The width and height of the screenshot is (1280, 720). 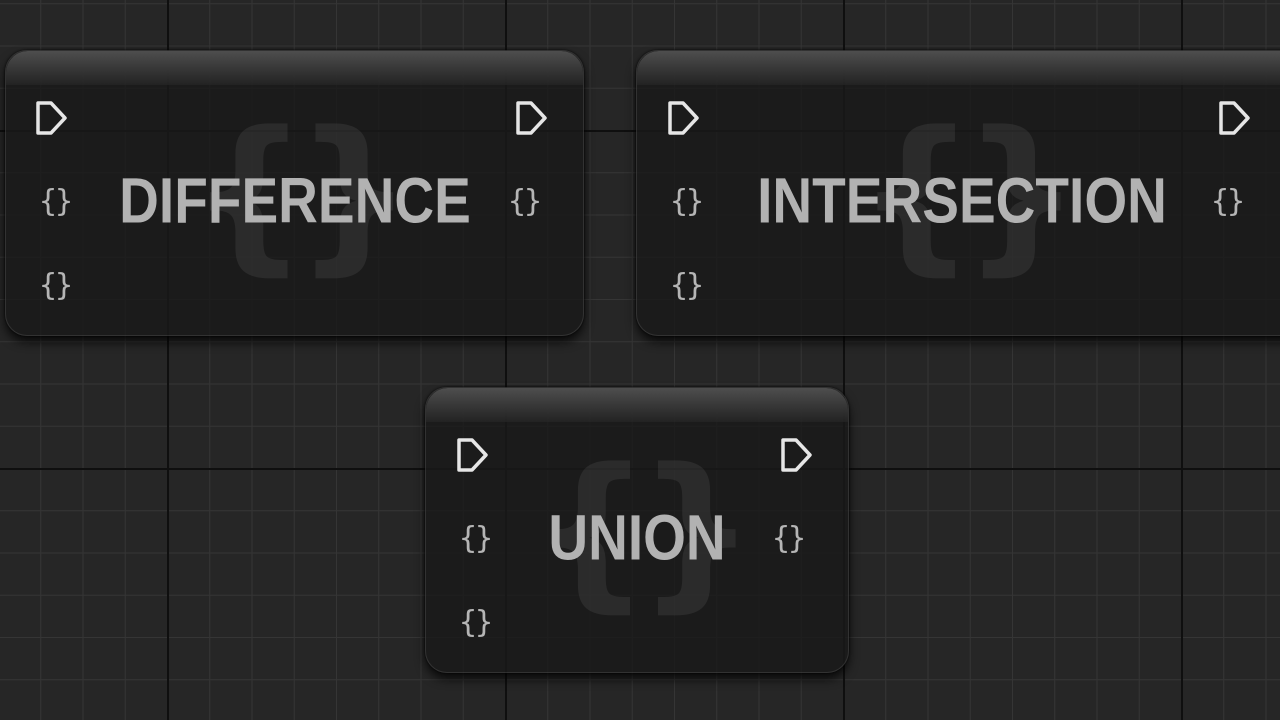 What do you see at coordinates (962, 200) in the screenshot?
I see `node-title: INTERSECTION` at bounding box center [962, 200].